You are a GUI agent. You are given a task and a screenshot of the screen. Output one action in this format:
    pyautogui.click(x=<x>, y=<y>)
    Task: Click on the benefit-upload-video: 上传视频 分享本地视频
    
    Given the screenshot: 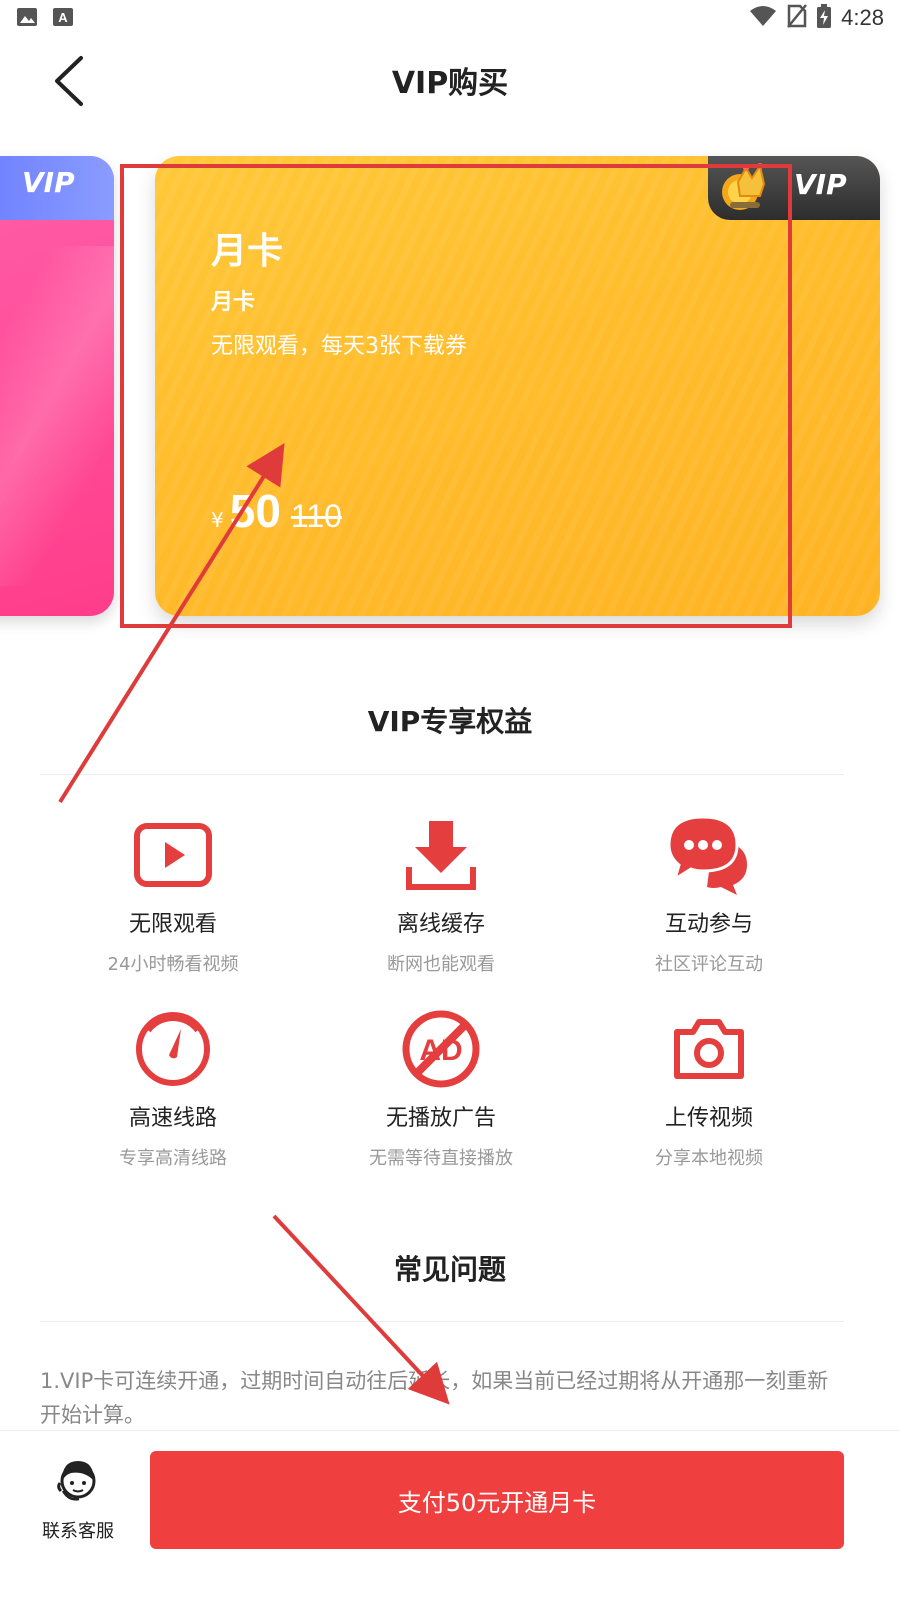 What is the action you would take?
    pyautogui.click(x=709, y=1088)
    